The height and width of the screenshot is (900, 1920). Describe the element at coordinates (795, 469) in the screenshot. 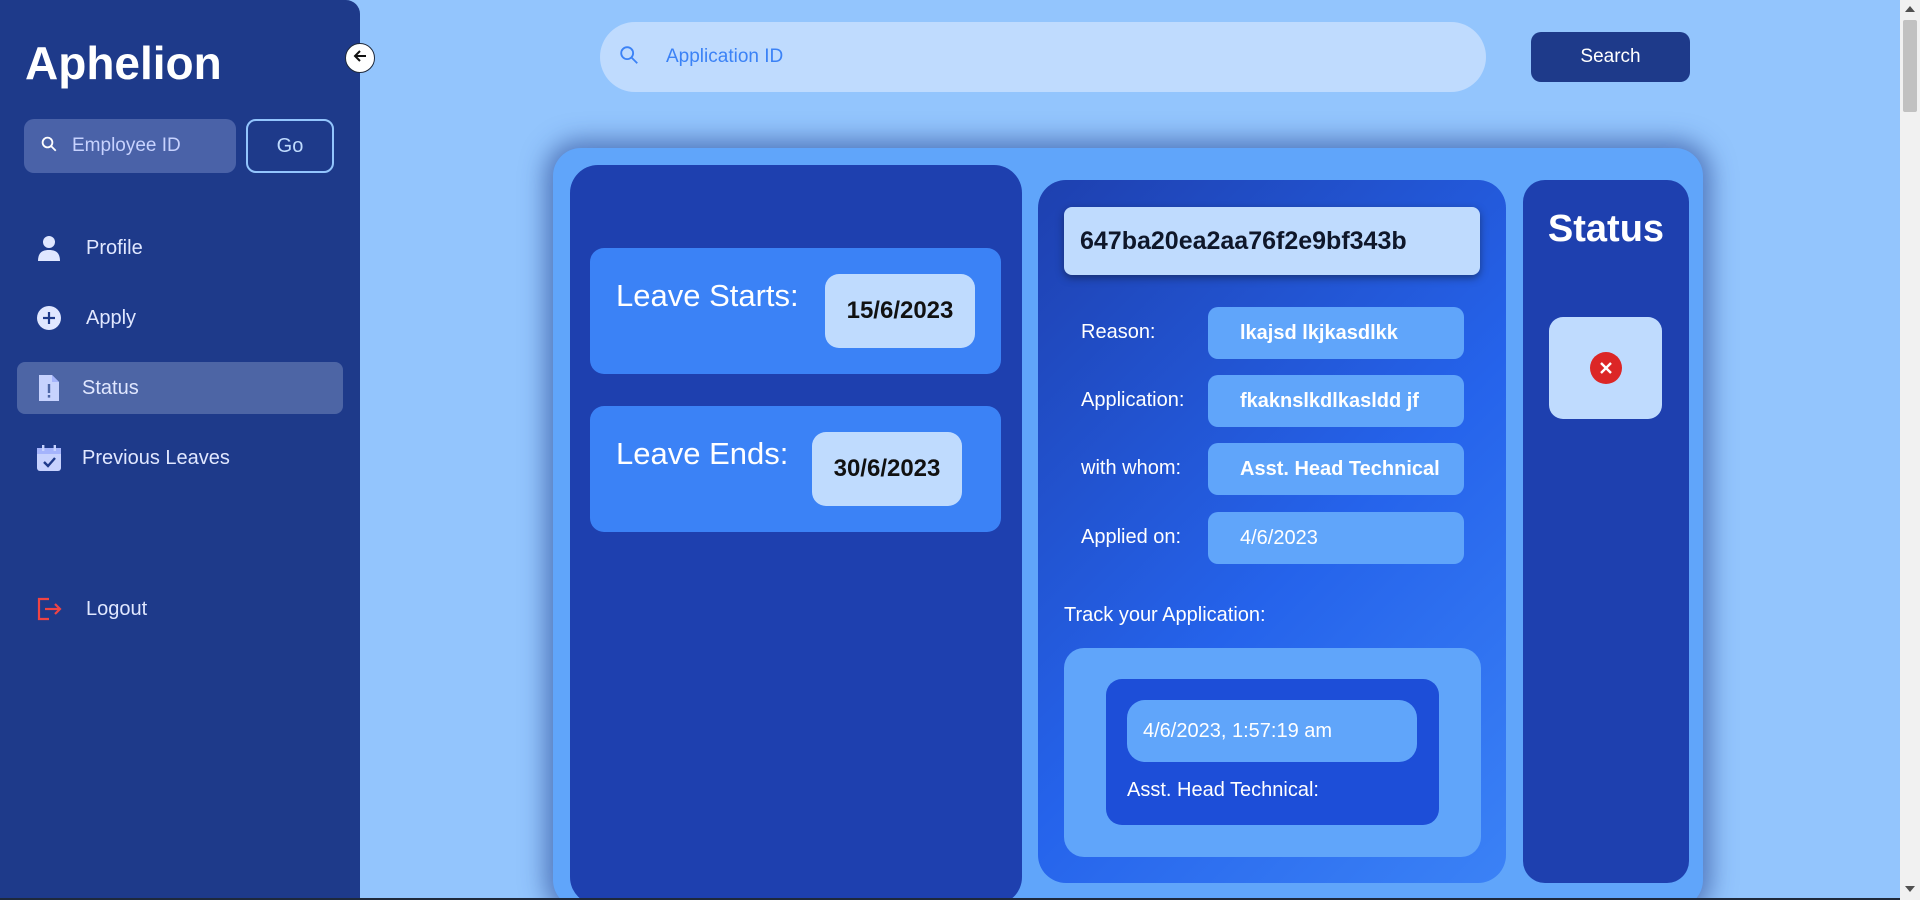

I see `leave-end-box: Leave Ends: 30/6/2023` at that location.